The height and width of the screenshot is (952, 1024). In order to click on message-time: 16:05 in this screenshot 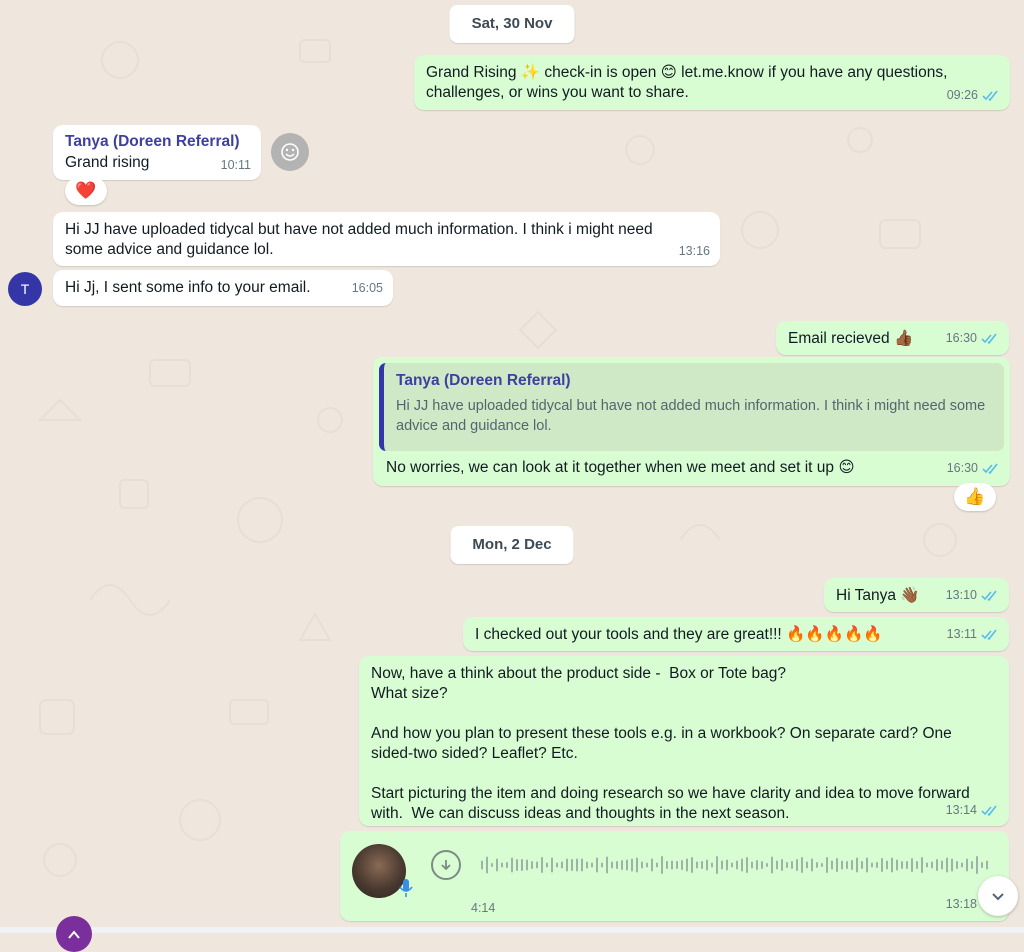, I will do `click(367, 288)`.